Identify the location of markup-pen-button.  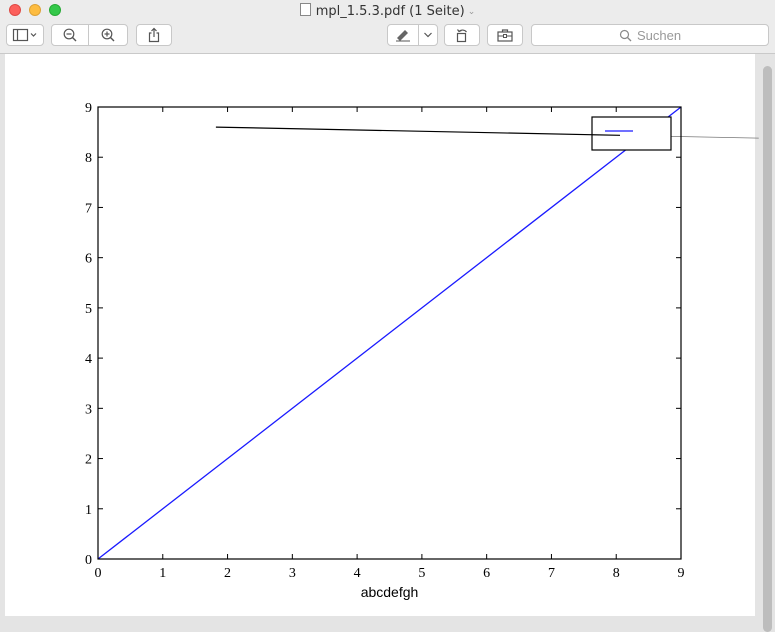
(403, 35).